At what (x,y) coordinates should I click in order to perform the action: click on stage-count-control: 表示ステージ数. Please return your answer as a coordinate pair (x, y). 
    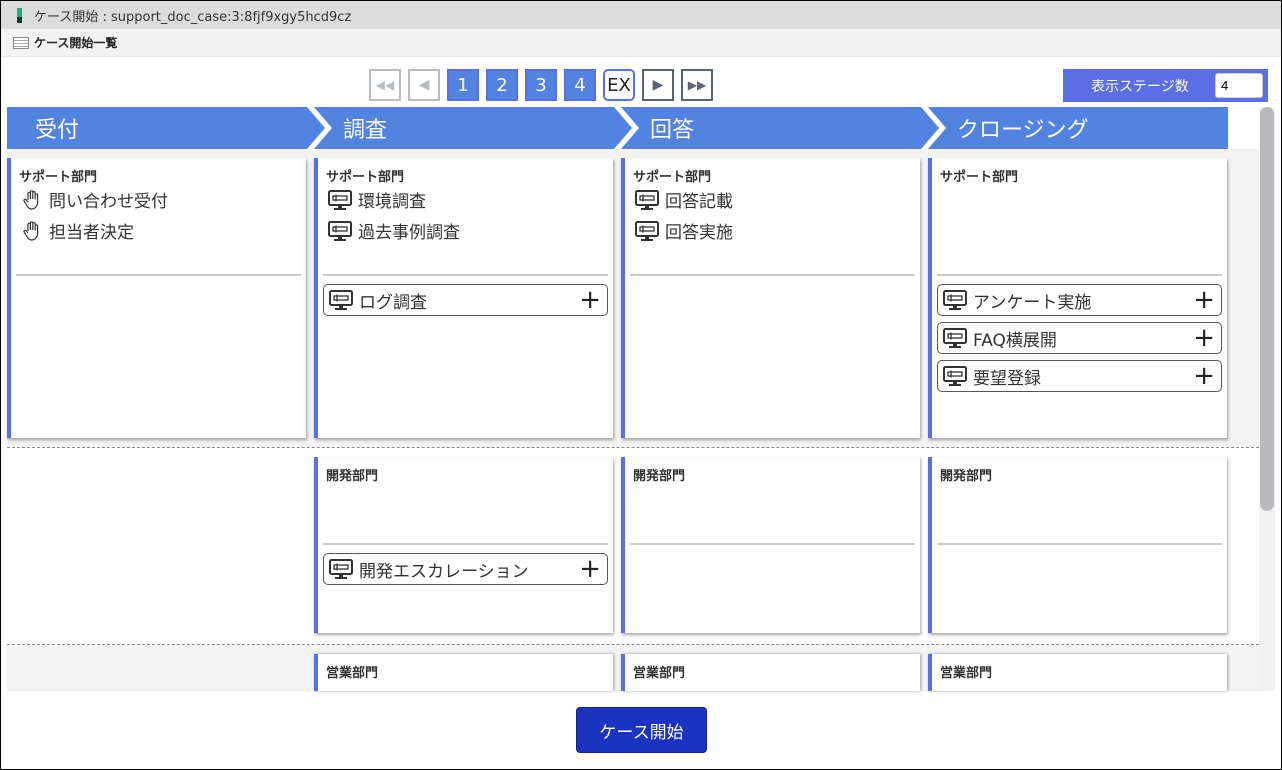
    Looking at the image, I should click on (1165, 85).